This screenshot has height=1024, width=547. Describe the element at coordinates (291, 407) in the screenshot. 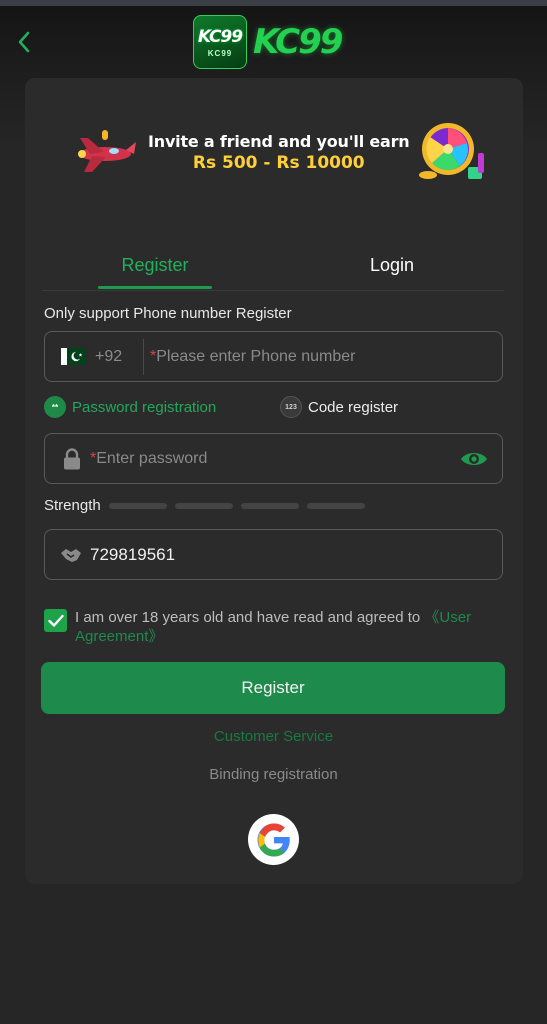

I see `code-option-icon: 123` at that location.